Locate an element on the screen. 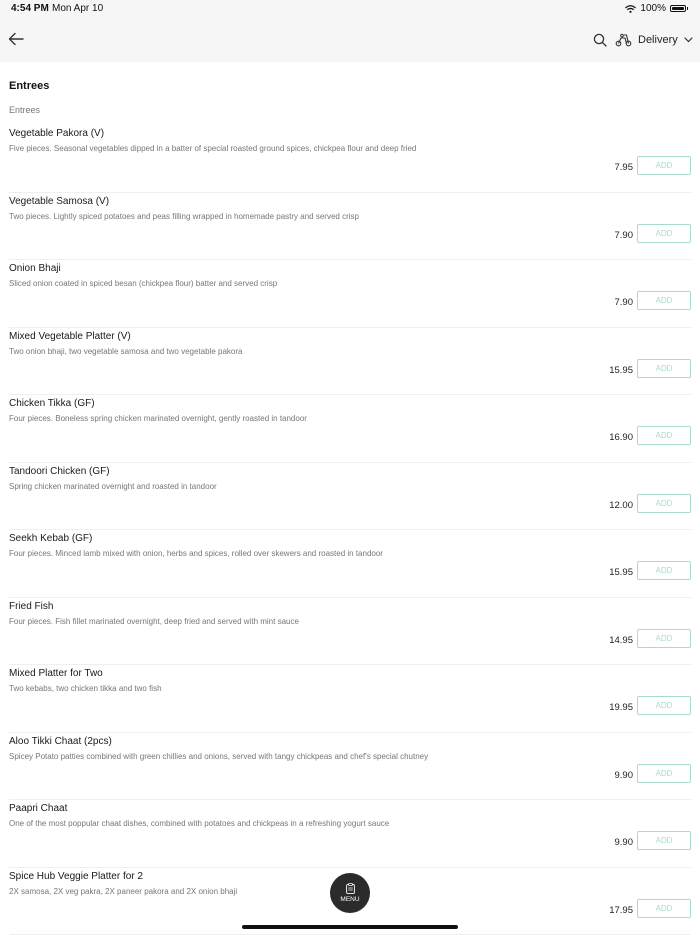 This screenshot has height=935, width=700. back-arrow-icon is located at coordinates (16, 39).